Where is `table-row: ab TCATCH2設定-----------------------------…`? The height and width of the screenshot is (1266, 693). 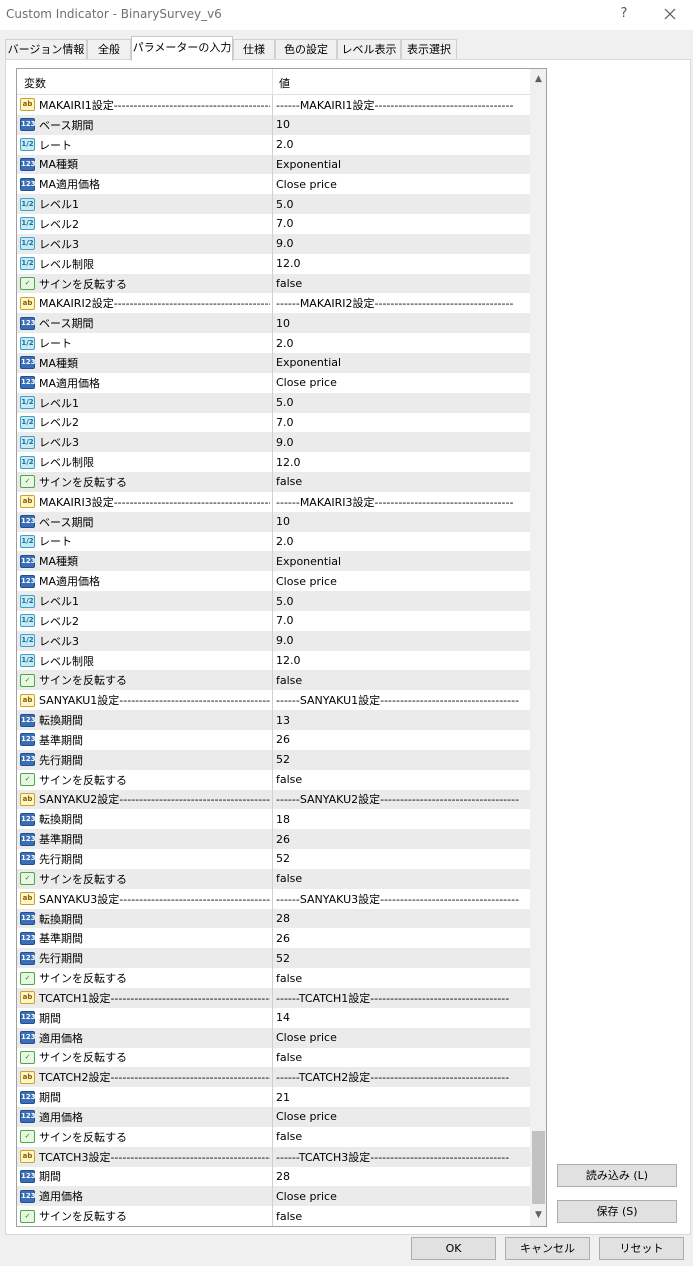
table-row: ab TCATCH2設定-----------------------------… is located at coordinates (273, 1077).